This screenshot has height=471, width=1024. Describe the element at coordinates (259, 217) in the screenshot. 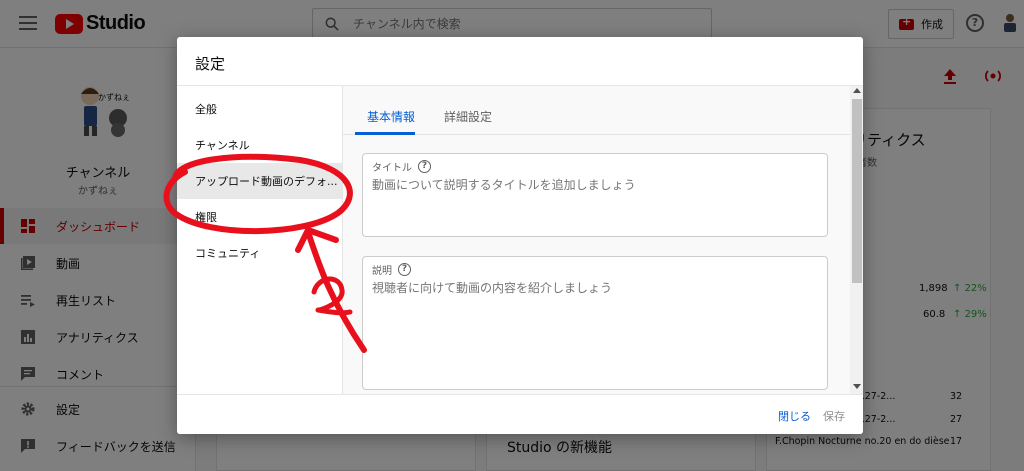

I see `settings-nav-permissions: 権限` at that location.